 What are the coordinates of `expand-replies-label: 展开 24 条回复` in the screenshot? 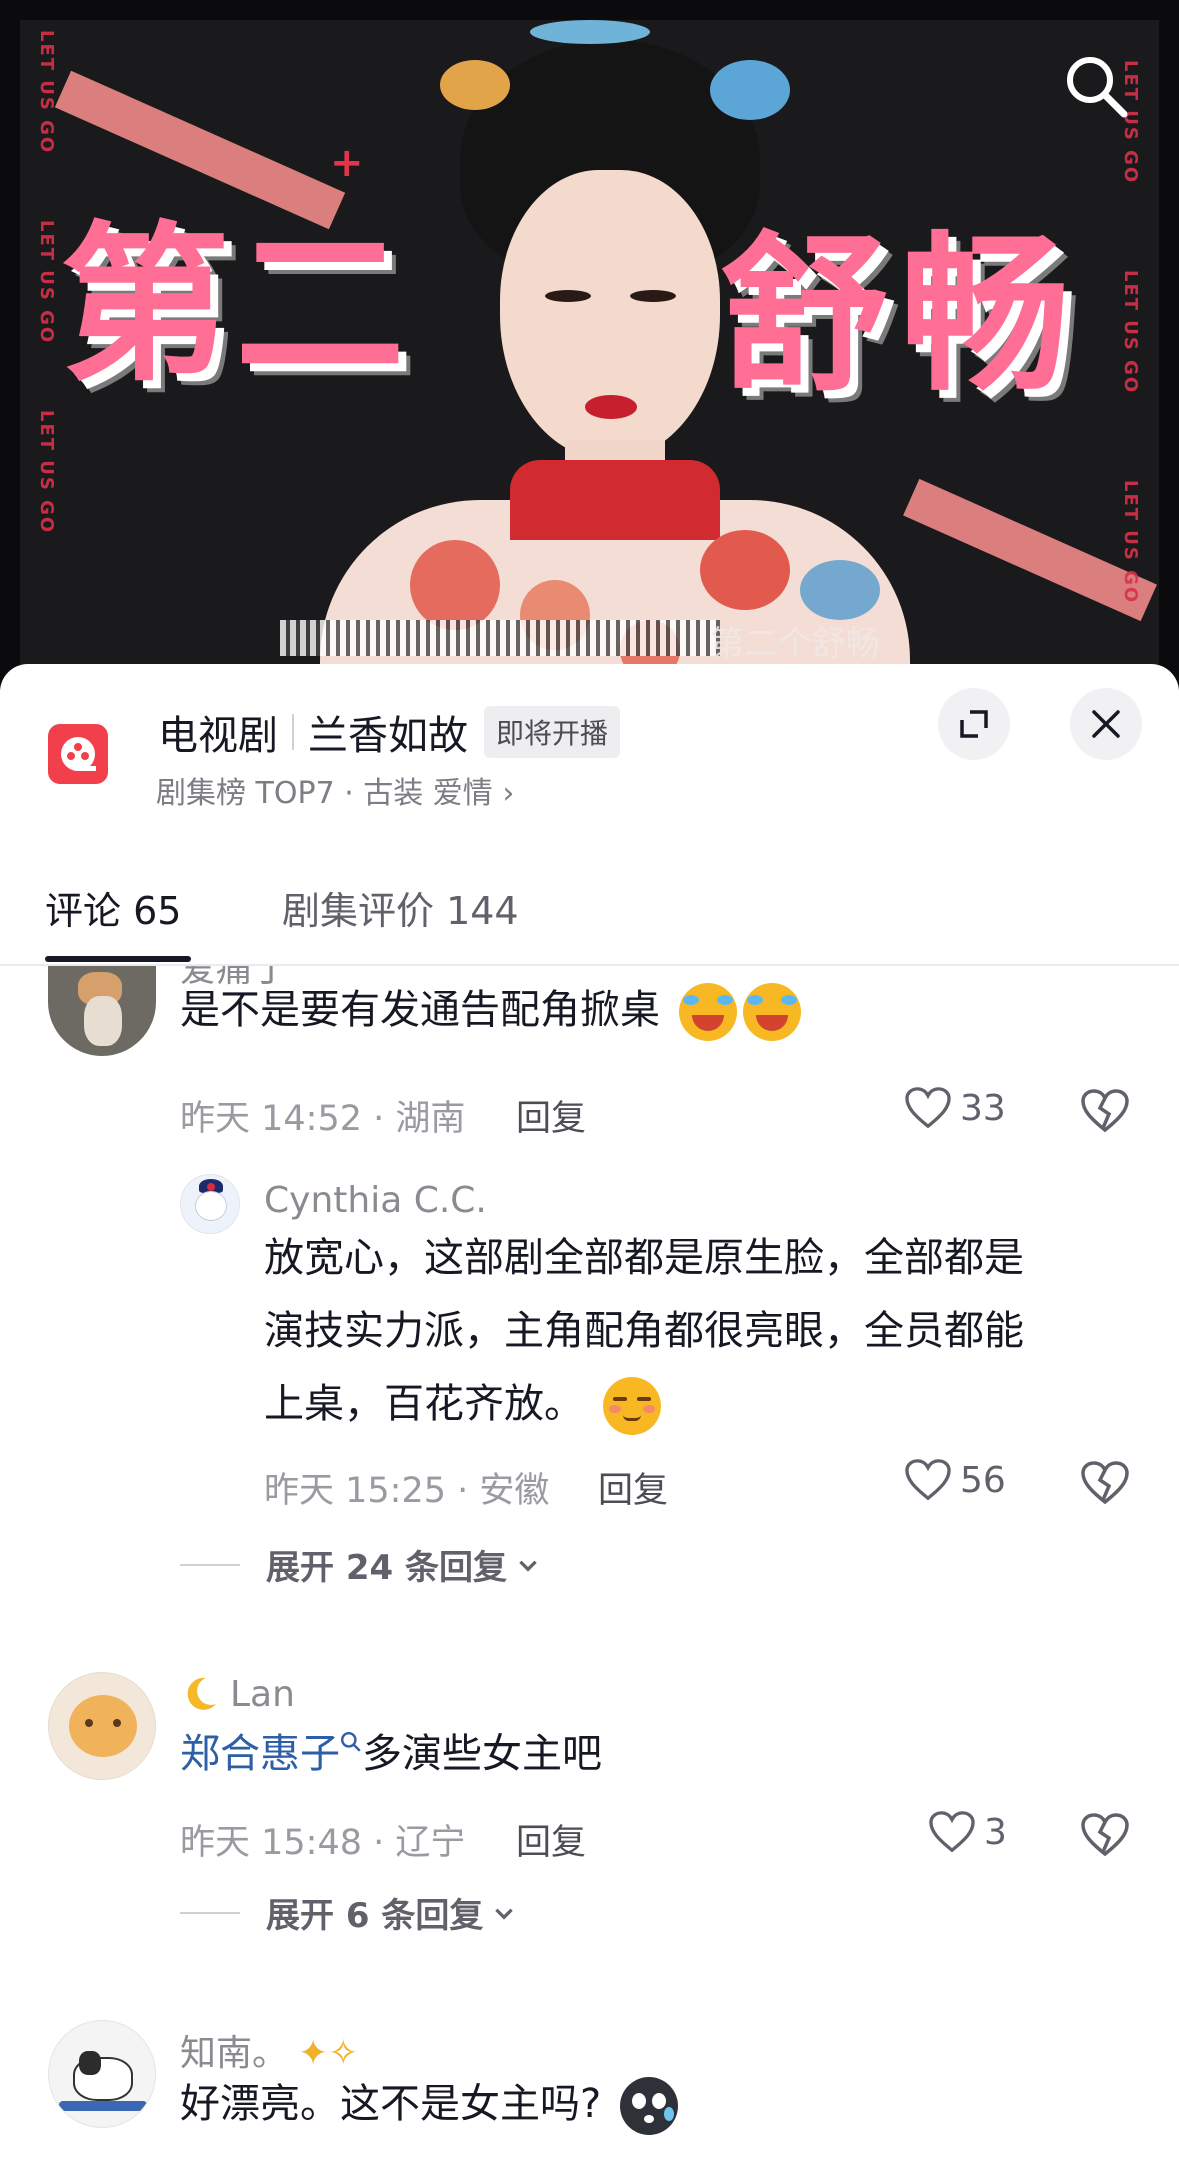 It's located at (386, 1568).